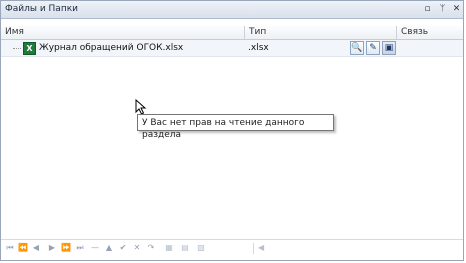  What do you see at coordinates (232, 10) in the screenshot?
I see `panel-titlebar: Файлы и Папки ▫ ᛘ ✕` at bounding box center [232, 10].